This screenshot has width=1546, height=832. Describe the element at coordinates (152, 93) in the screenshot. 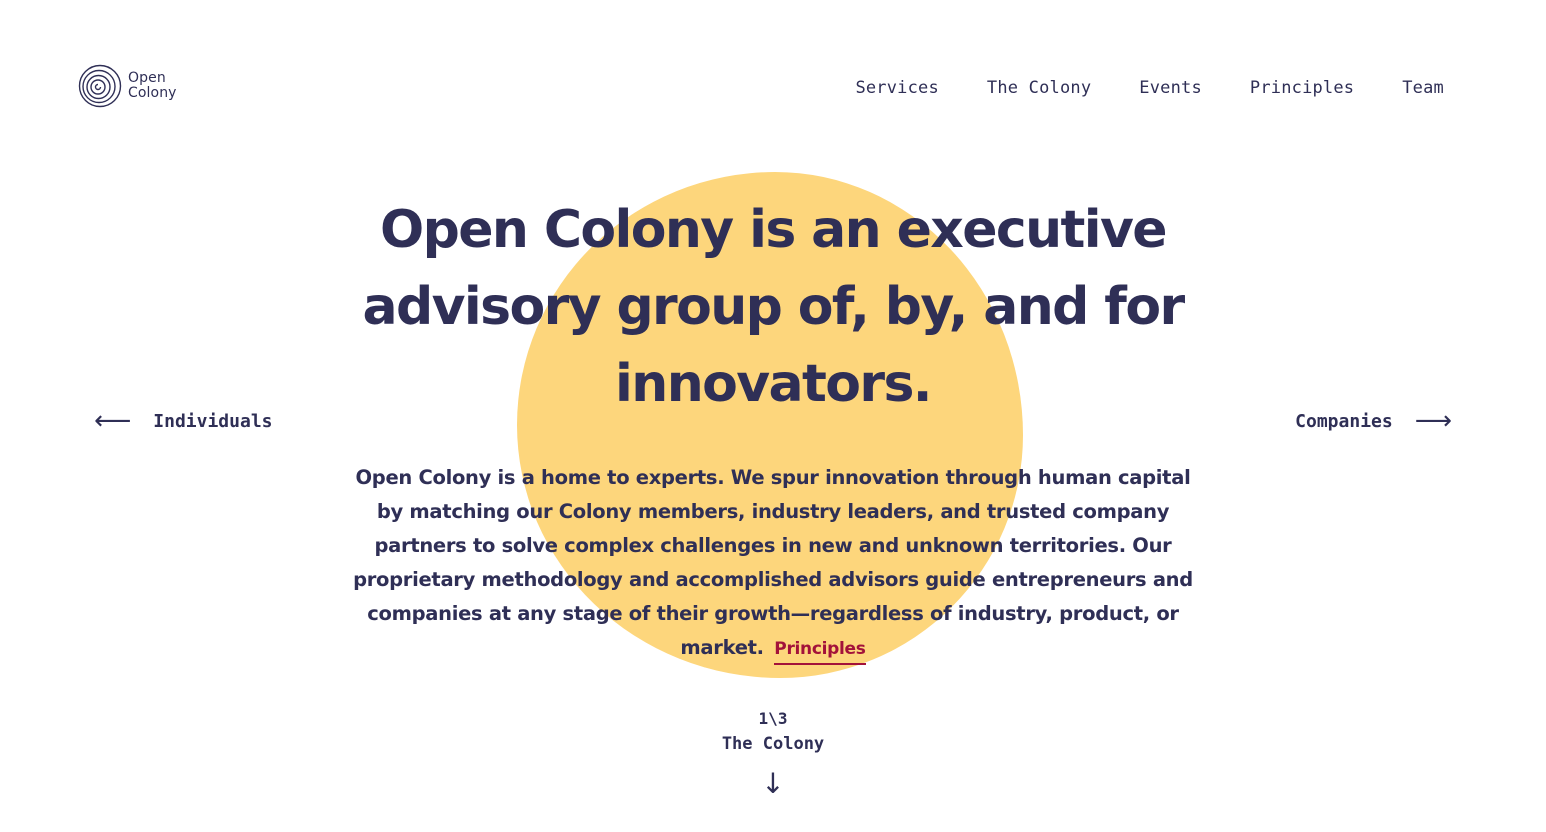

I see `logo-line-2: Colony` at that location.